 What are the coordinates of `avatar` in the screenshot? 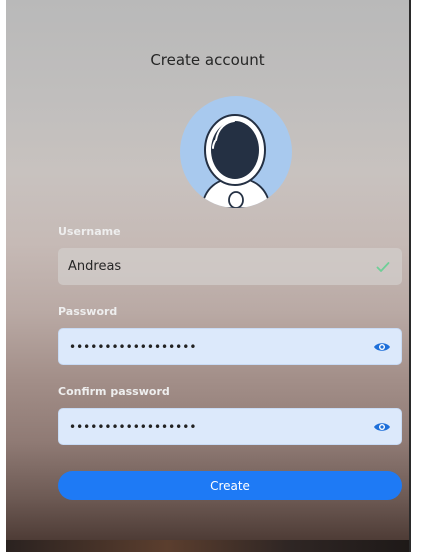 It's located at (236, 152).